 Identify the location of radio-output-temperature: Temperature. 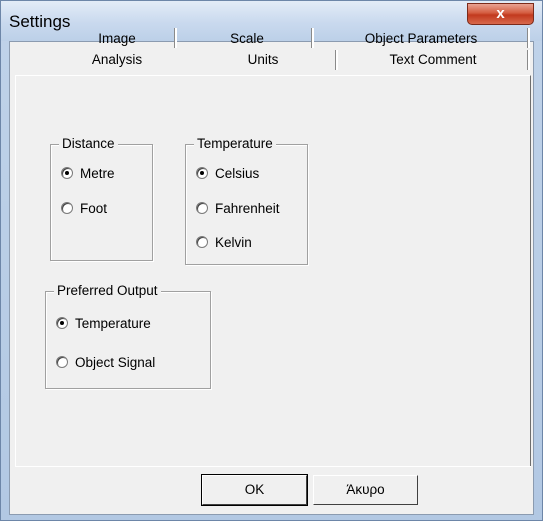
(103, 325).